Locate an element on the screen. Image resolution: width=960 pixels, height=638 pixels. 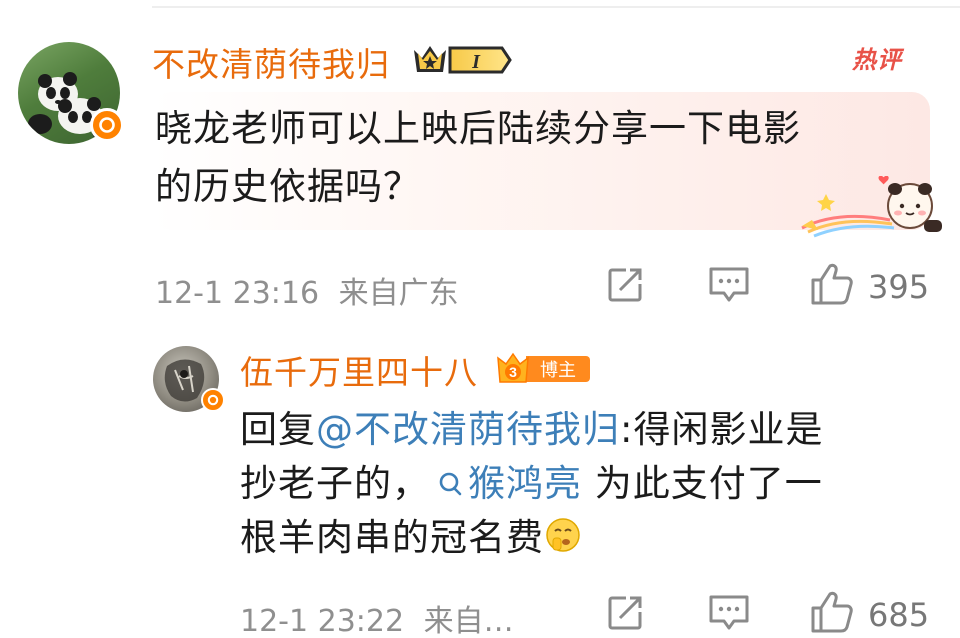
comment-text: 晓龙老师可以上映后陆续分享一下电影 的历史依据吗？ is located at coordinates (525, 158).